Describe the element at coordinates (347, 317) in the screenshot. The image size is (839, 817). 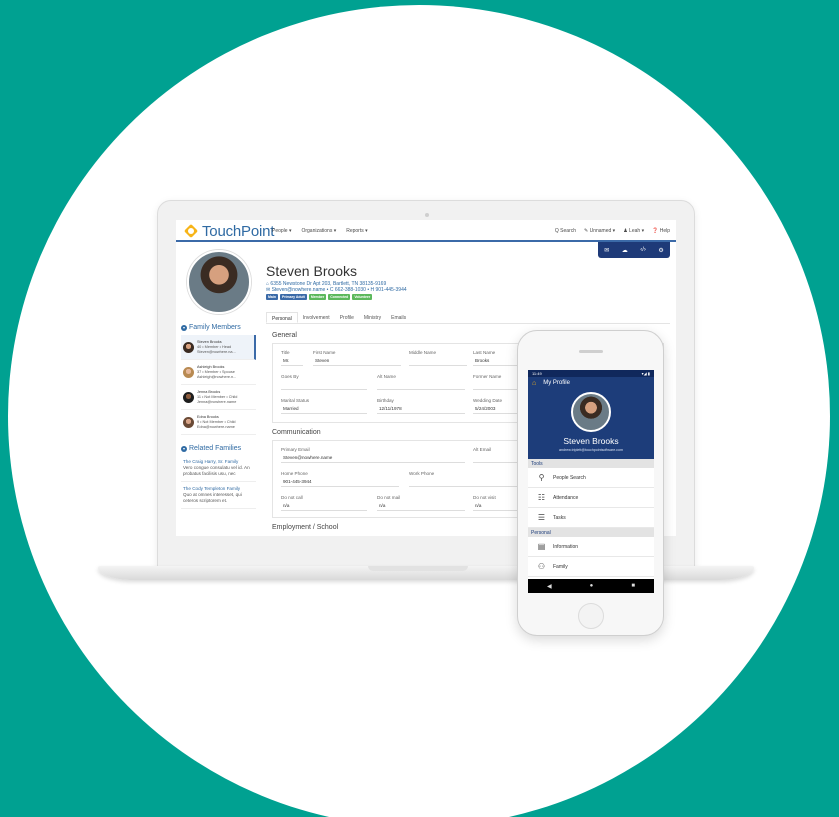
I see `tab-profile: Profile` at that location.